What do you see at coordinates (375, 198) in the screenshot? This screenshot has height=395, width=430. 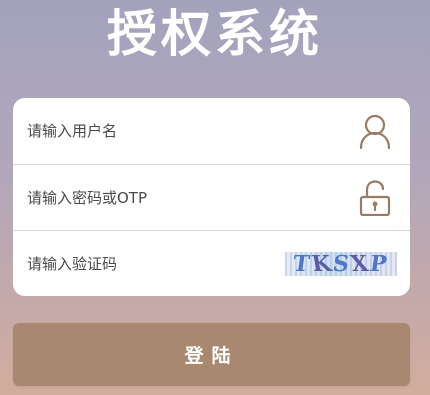 I see `lock-icon` at bounding box center [375, 198].